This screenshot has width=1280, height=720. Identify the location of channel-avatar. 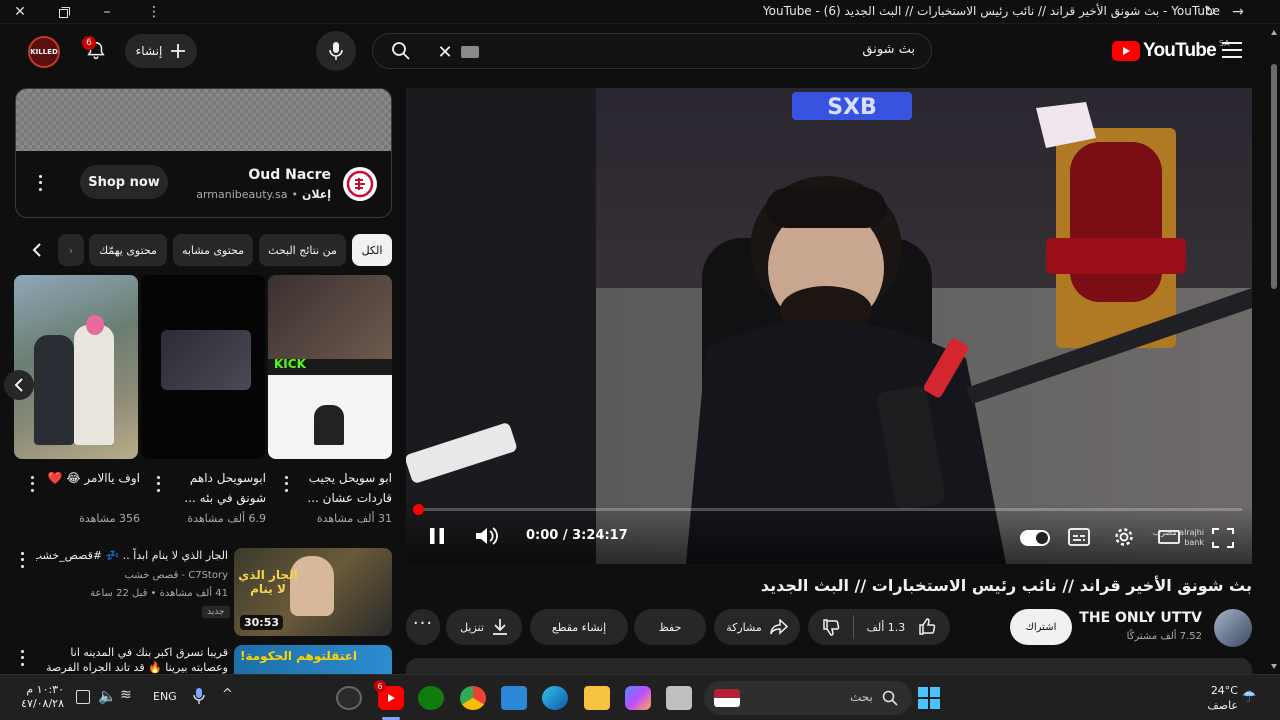
(1233, 628).